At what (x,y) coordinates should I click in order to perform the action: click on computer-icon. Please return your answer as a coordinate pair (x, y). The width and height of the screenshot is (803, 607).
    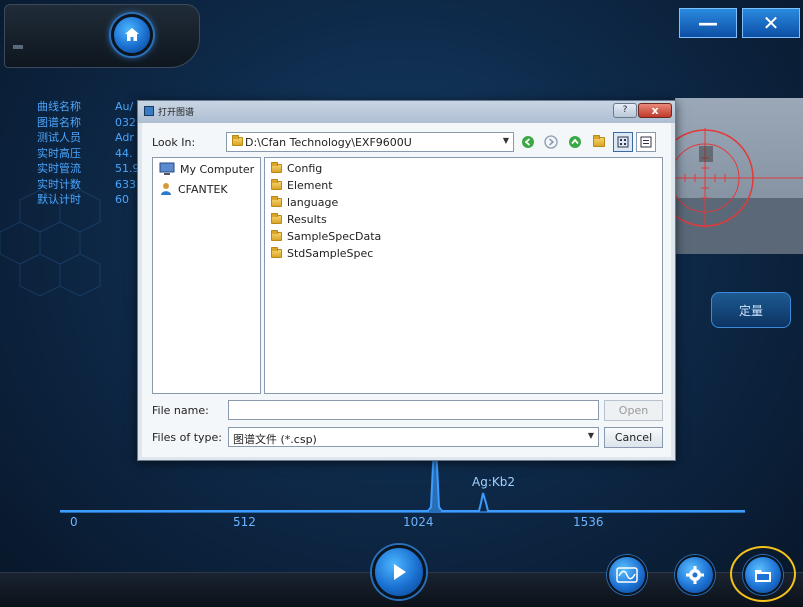
    Looking at the image, I should click on (167, 168).